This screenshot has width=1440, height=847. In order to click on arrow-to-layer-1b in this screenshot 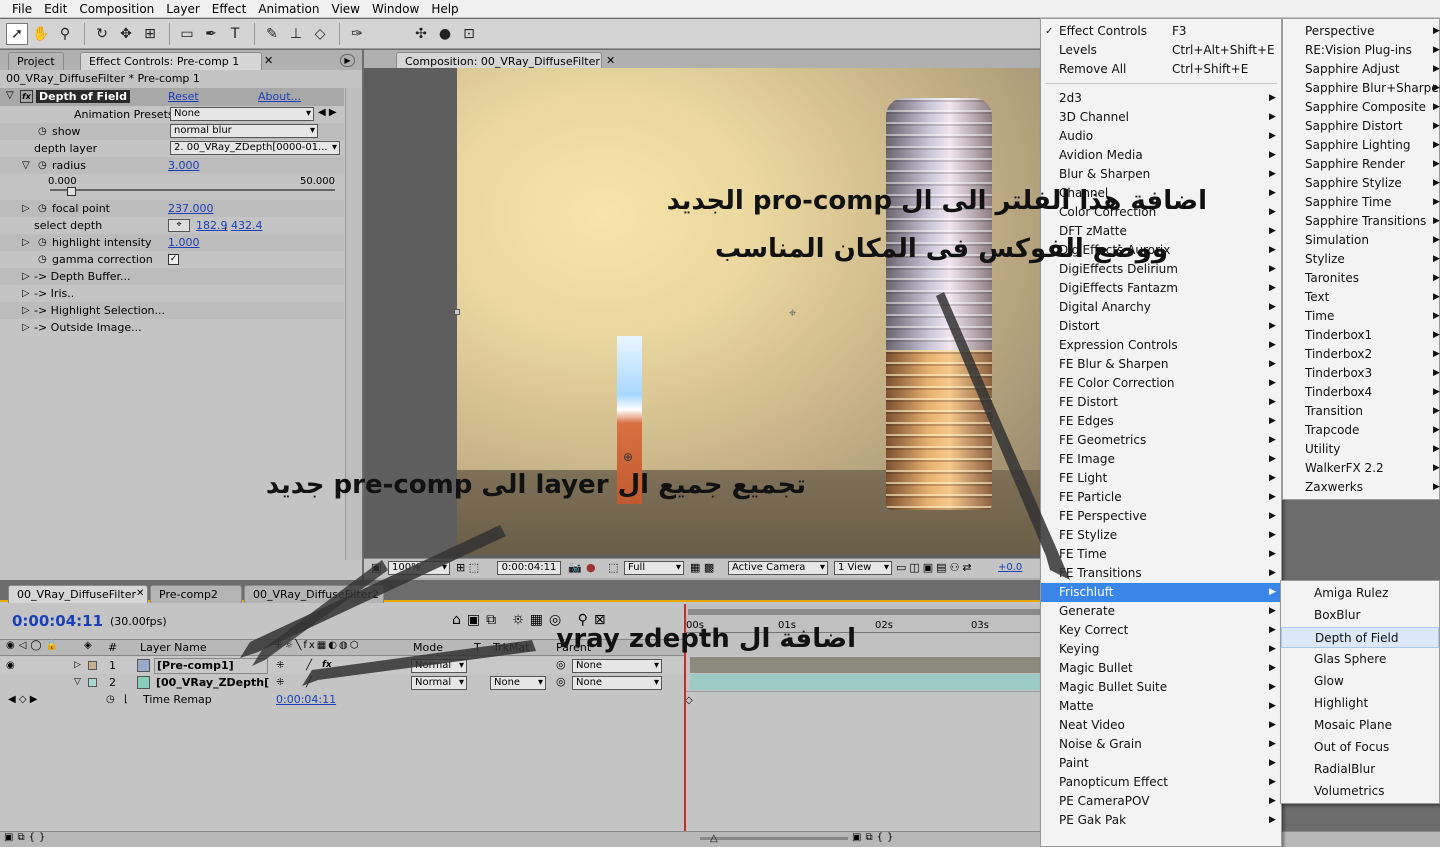, I will do `click(320, 613)`.